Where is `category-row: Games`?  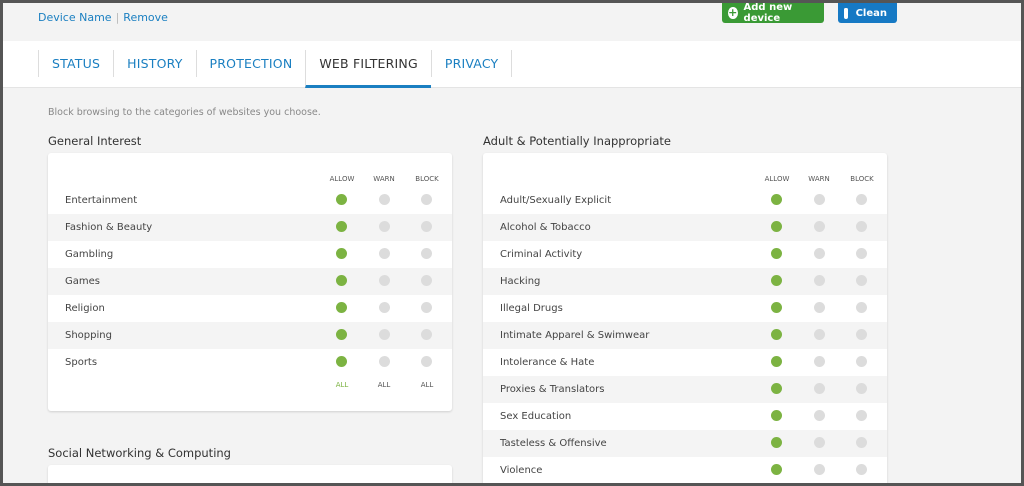 category-row: Games is located at coordinates (250, 281).